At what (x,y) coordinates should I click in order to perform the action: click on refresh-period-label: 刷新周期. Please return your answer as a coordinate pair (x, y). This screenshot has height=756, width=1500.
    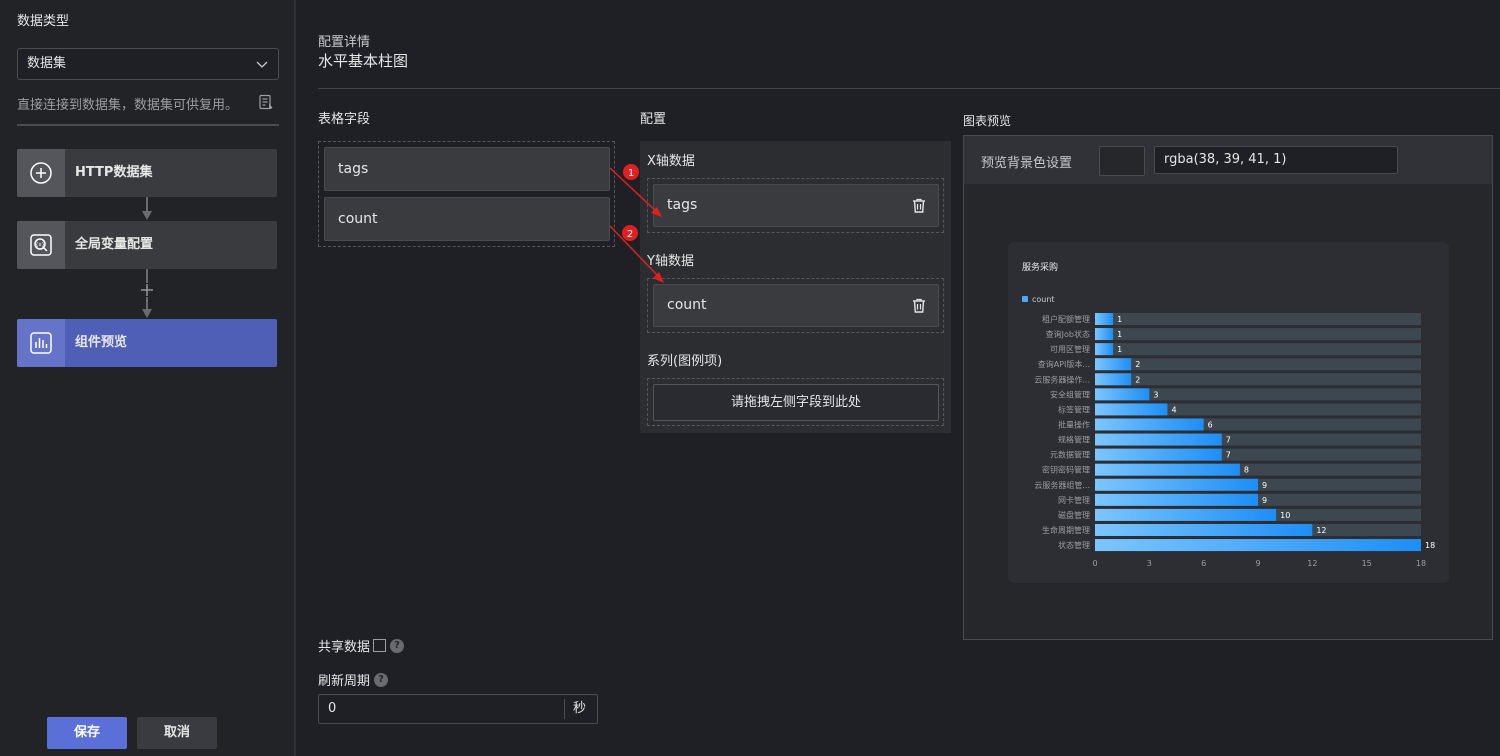
    Looking at the image, I should click on (344, 681).